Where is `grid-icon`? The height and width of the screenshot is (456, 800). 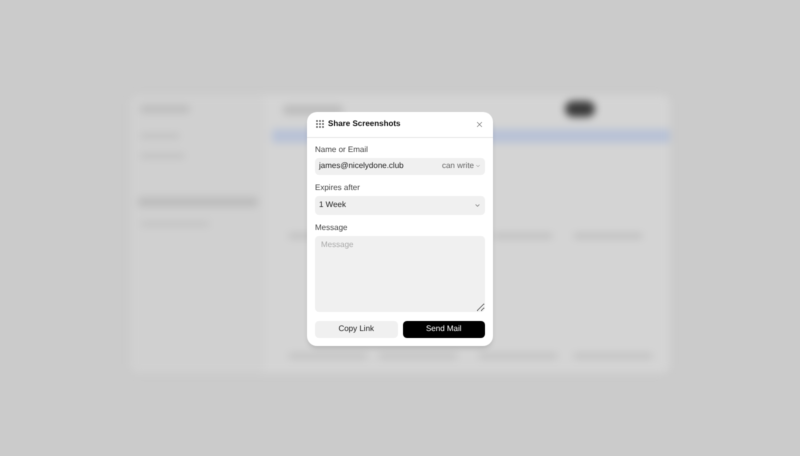 grid-icon is located at coordinates (320, 124).